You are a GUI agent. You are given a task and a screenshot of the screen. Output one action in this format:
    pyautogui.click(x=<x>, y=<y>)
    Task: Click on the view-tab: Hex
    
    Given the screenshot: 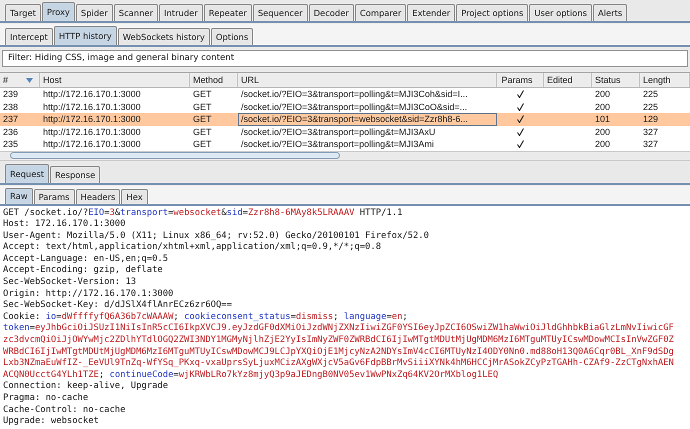 What is the action you would take?
    pyautogui.click(x=134, y=196)
    